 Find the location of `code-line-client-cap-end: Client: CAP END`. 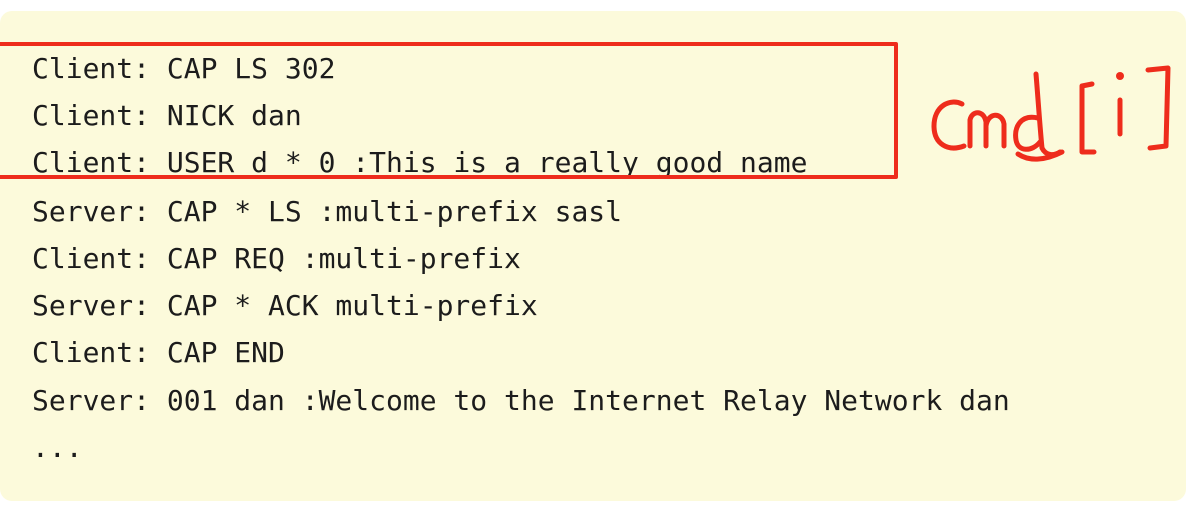

code-line-client-cap-end: Client: CAP END is located at coordinates (158, 352).